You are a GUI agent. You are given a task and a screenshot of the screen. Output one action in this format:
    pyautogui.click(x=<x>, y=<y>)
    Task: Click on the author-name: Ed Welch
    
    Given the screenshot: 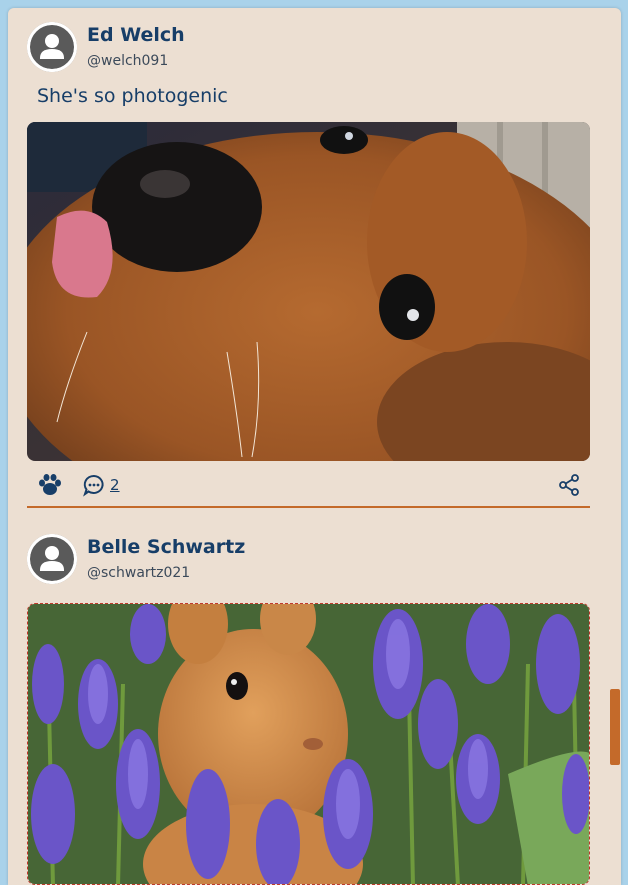 What is the action you would take?
    pyautogui.click(x=136, y=35)
    